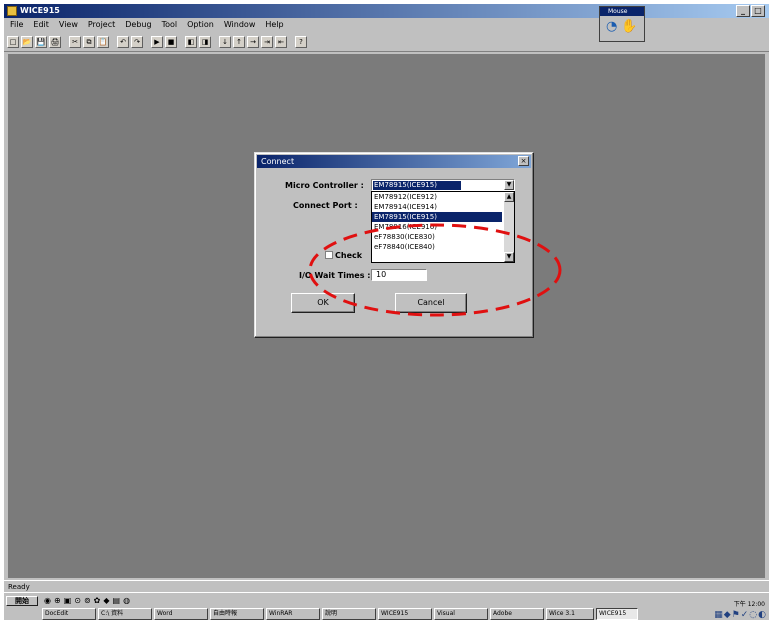 The width and height of the screenshot is (769, 621). What do you see at coordinates (237, 614) in the screenshot?
I see `task-button: 自由時報` at bounding box center [237, 614].